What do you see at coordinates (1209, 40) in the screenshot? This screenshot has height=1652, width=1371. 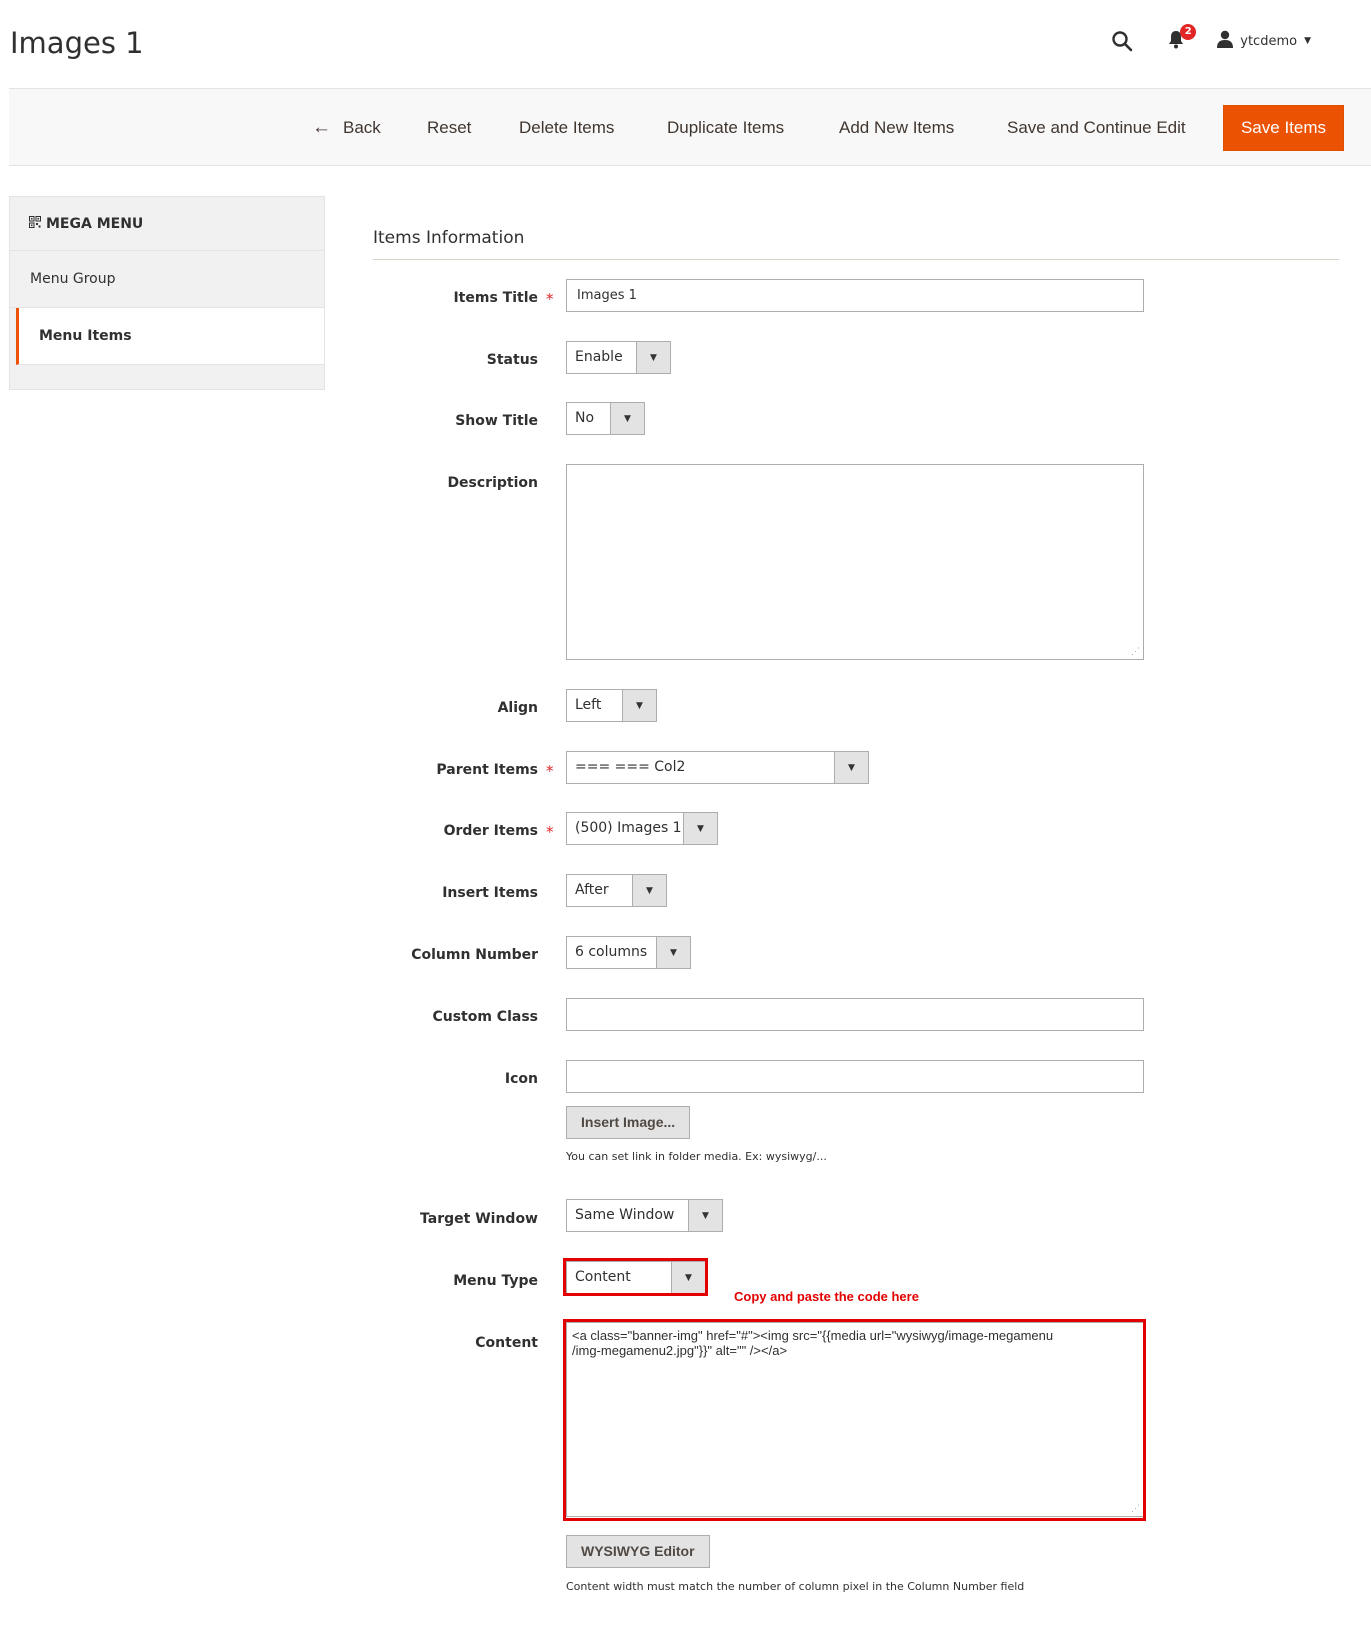 I see `header-actions: 2 ytcdemo ▼` at bounding box center [1209, 40].